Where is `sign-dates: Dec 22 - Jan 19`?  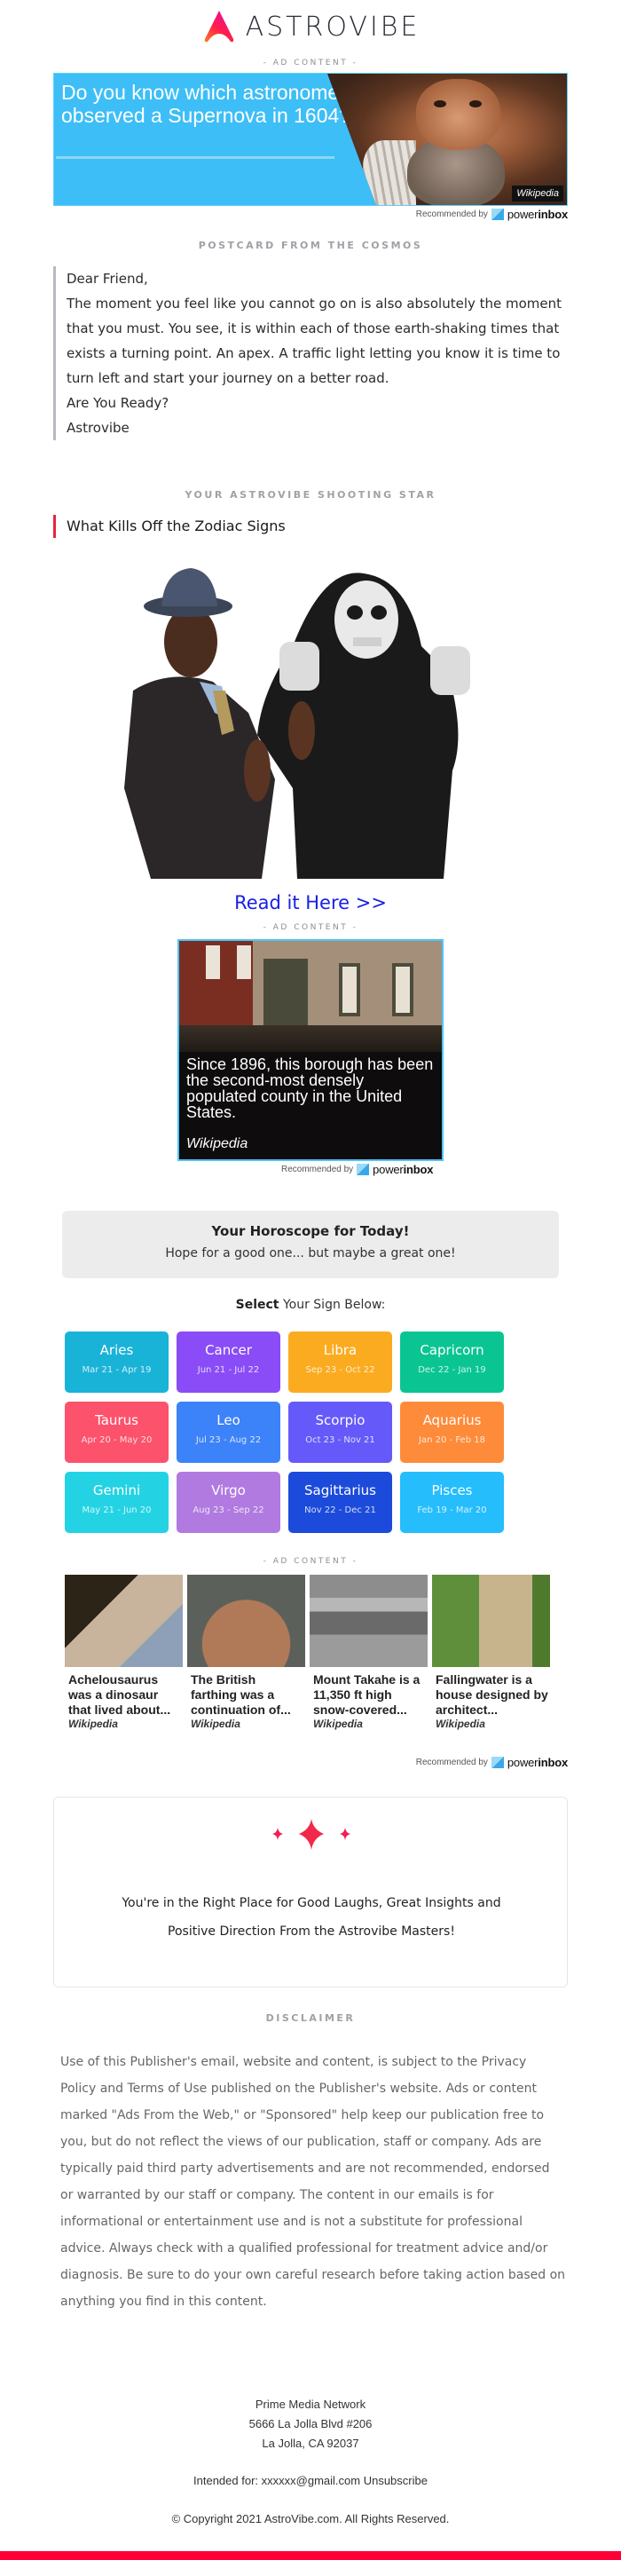 sign-dates: Dec 22 - Jan 19 is located at coordinates (452, 1370).